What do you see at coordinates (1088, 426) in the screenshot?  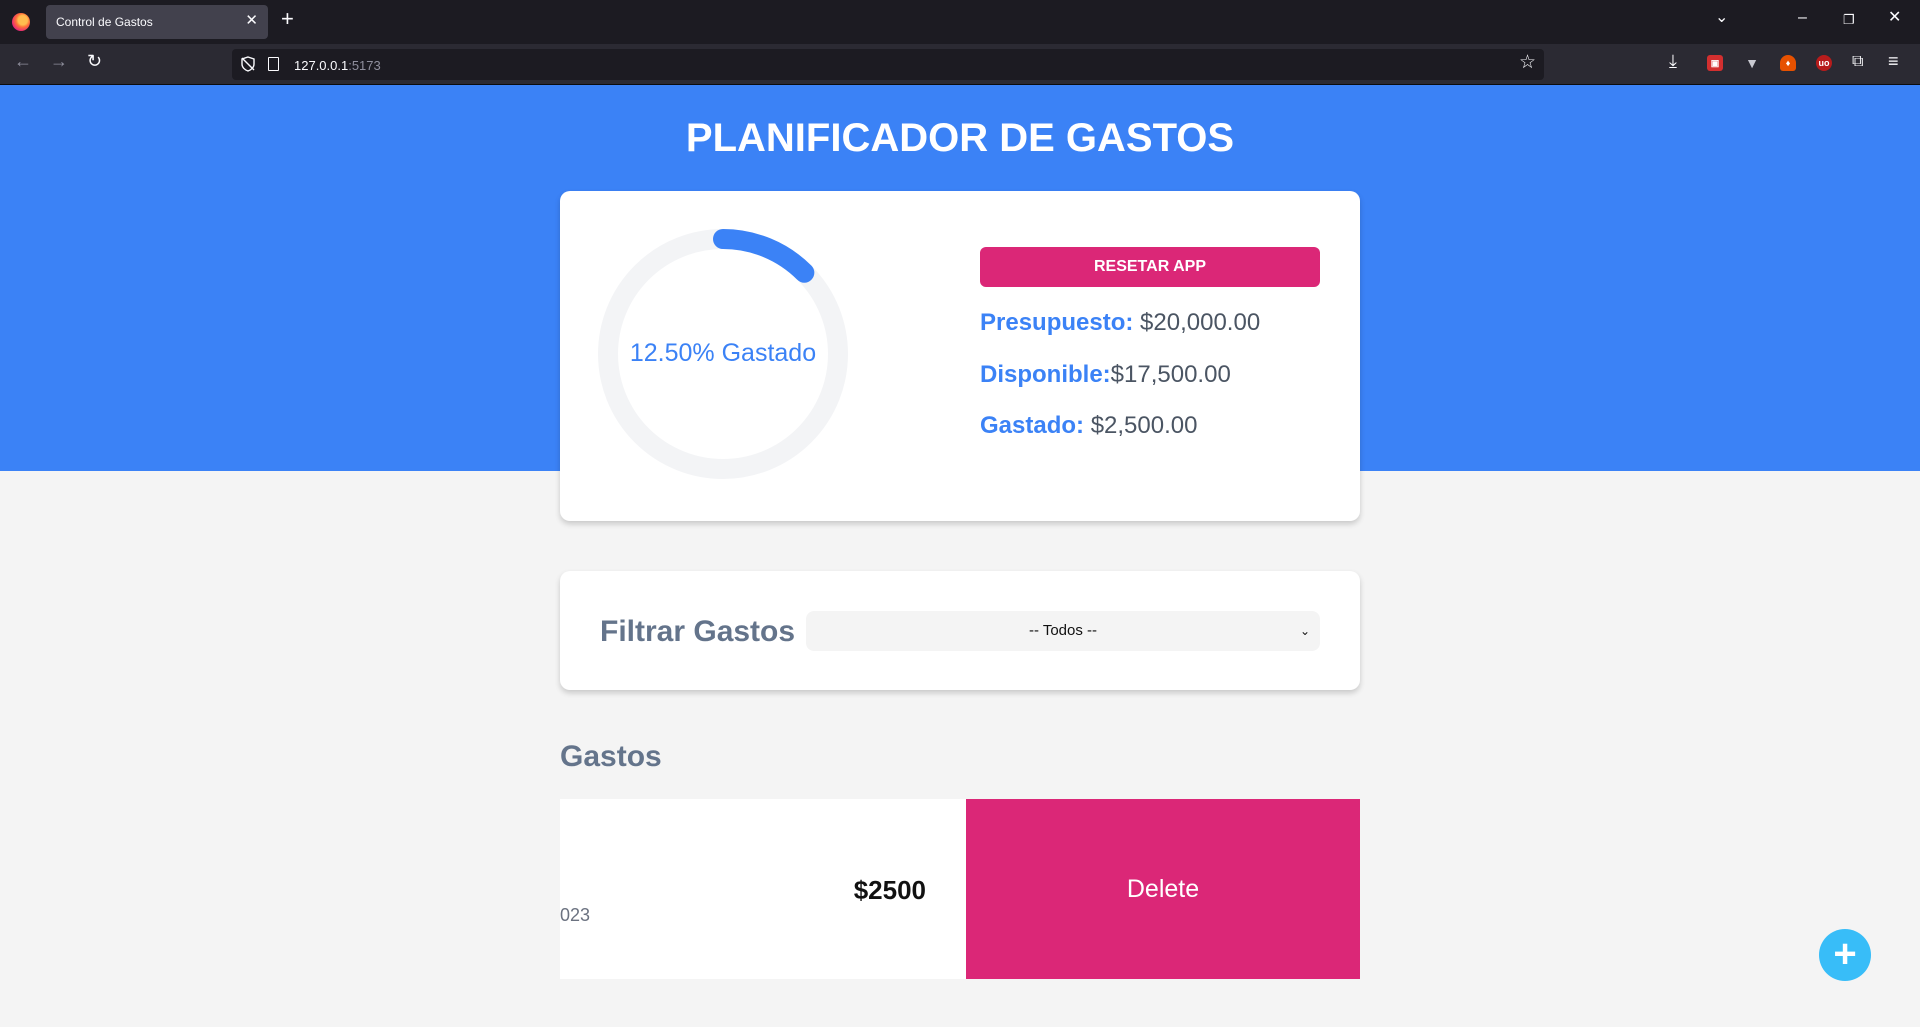 I see `budget-spent: Gastado: $2,500.00` at bounding box center [1088, 426].